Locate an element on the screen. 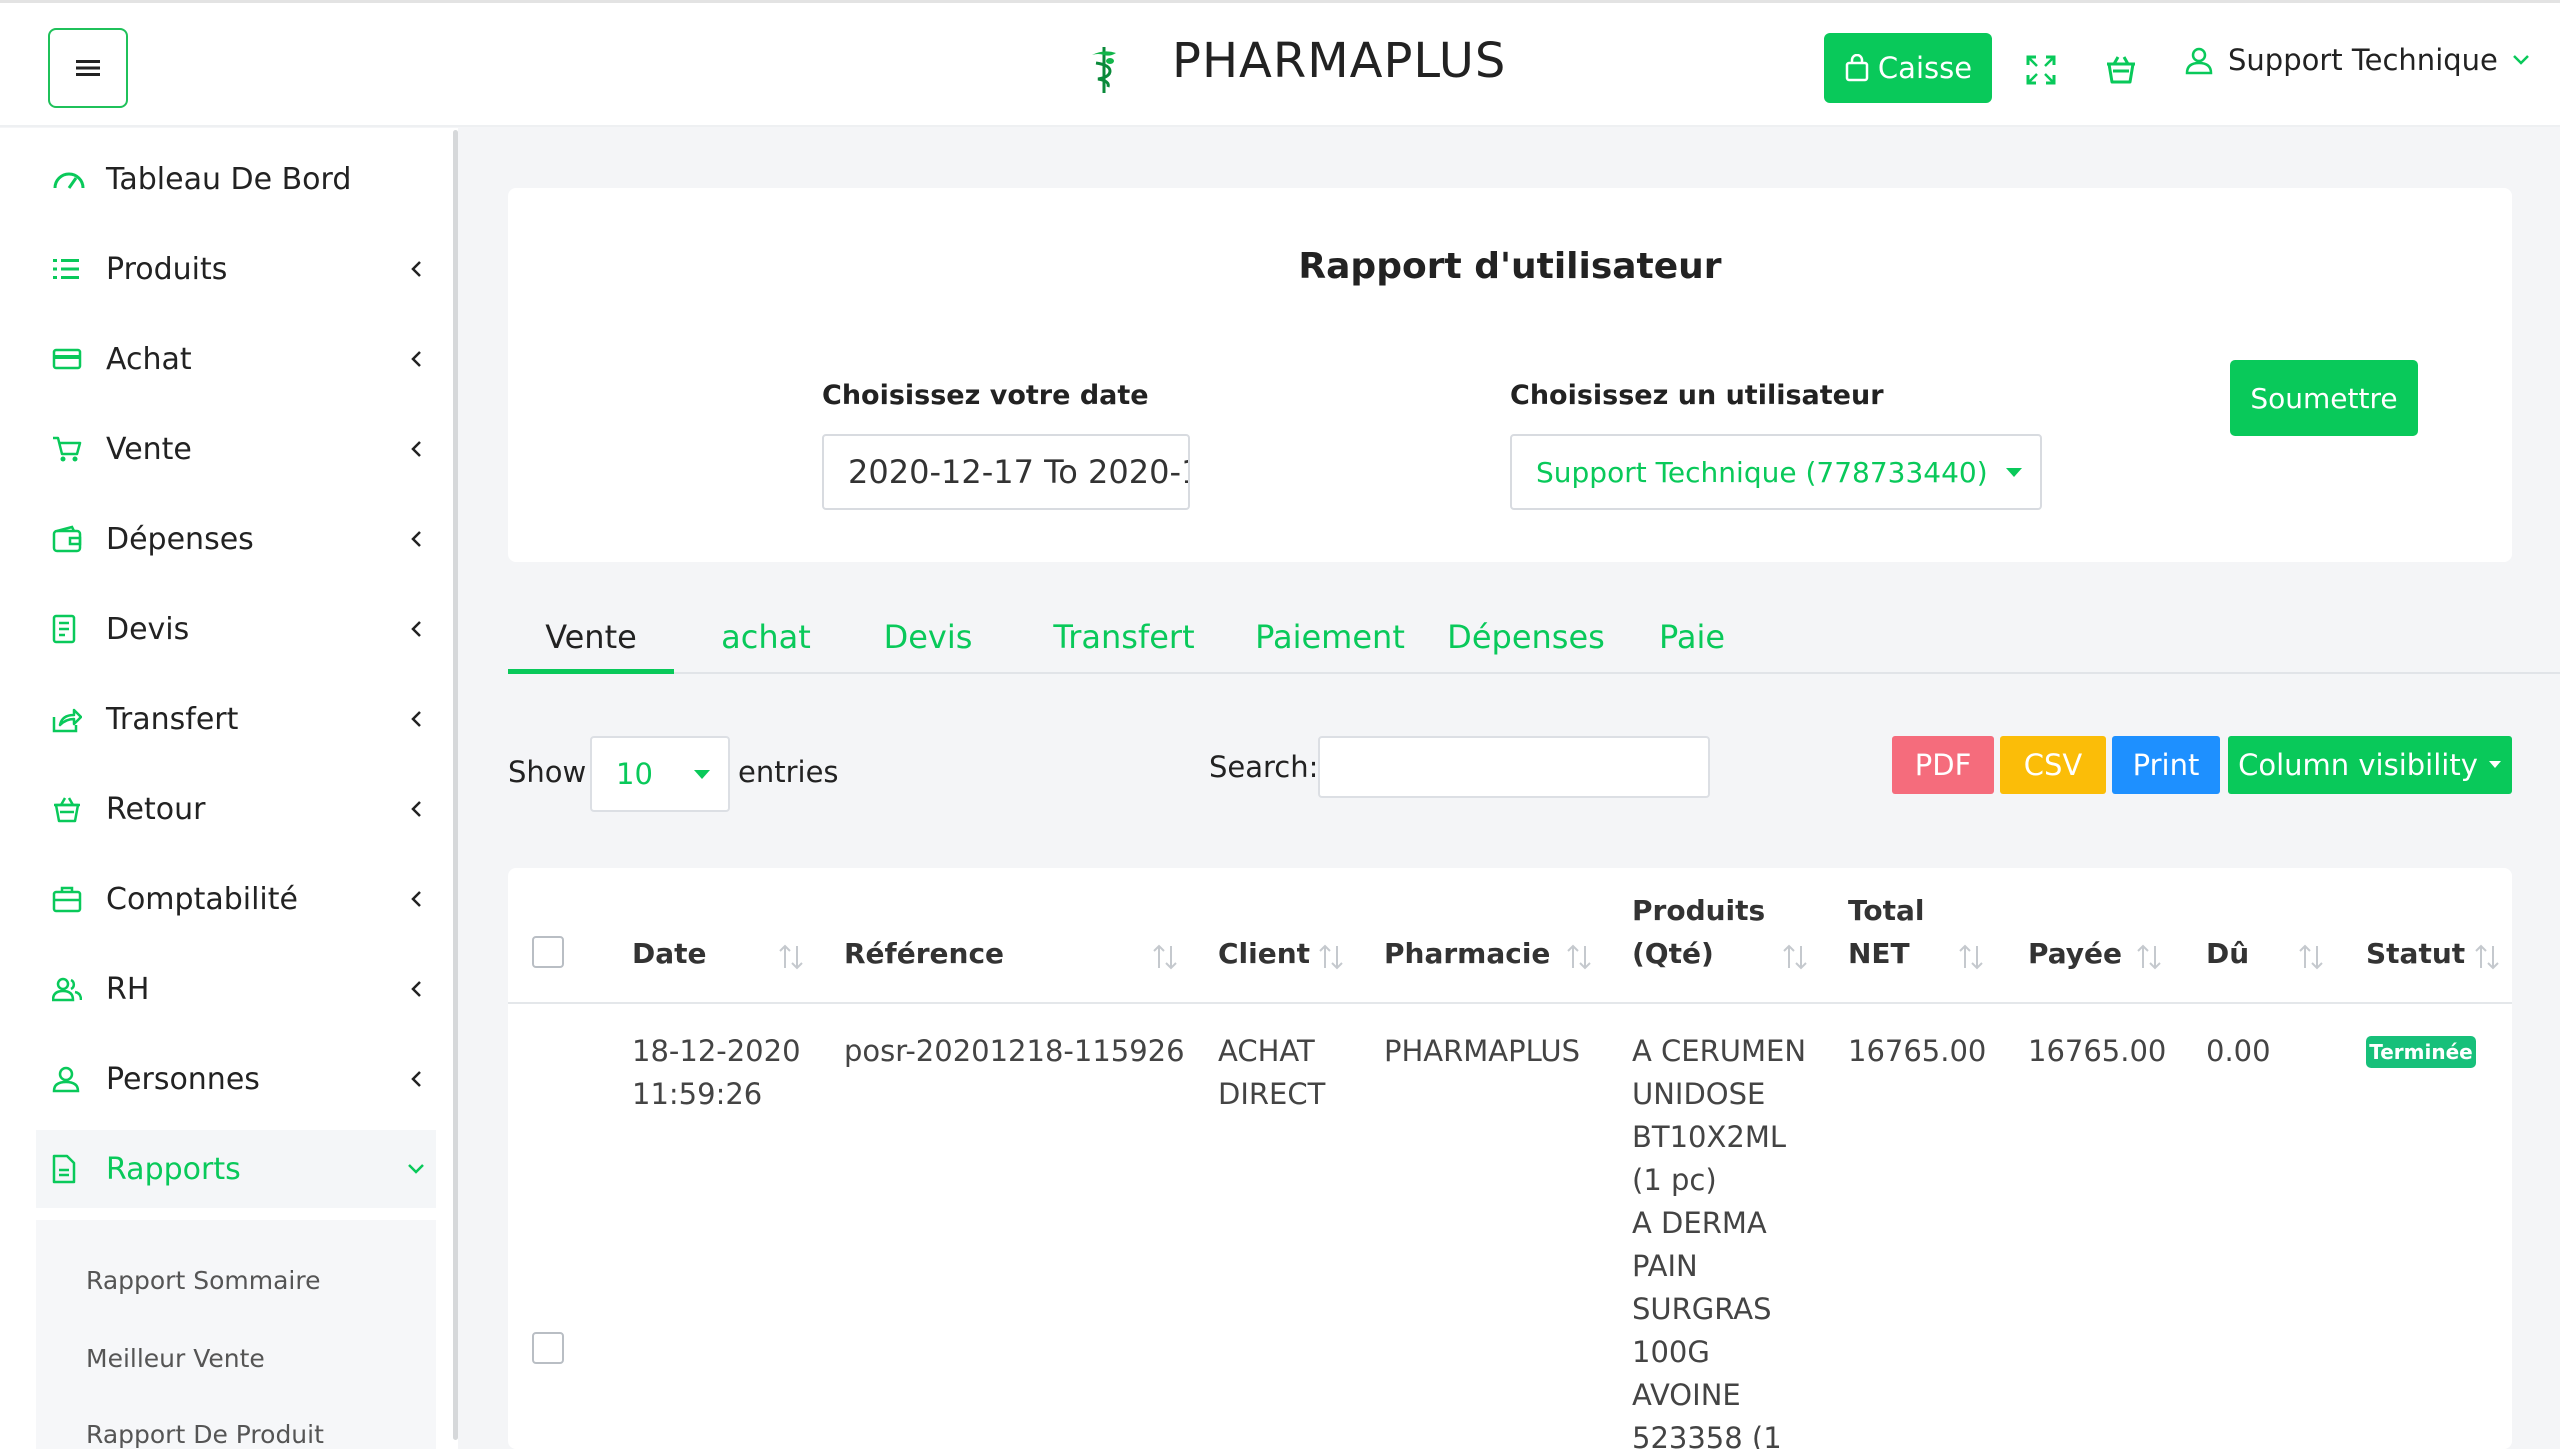 This screenshot has width=2560, height=1449. header-divider is located at coordinates (1510, 1003).